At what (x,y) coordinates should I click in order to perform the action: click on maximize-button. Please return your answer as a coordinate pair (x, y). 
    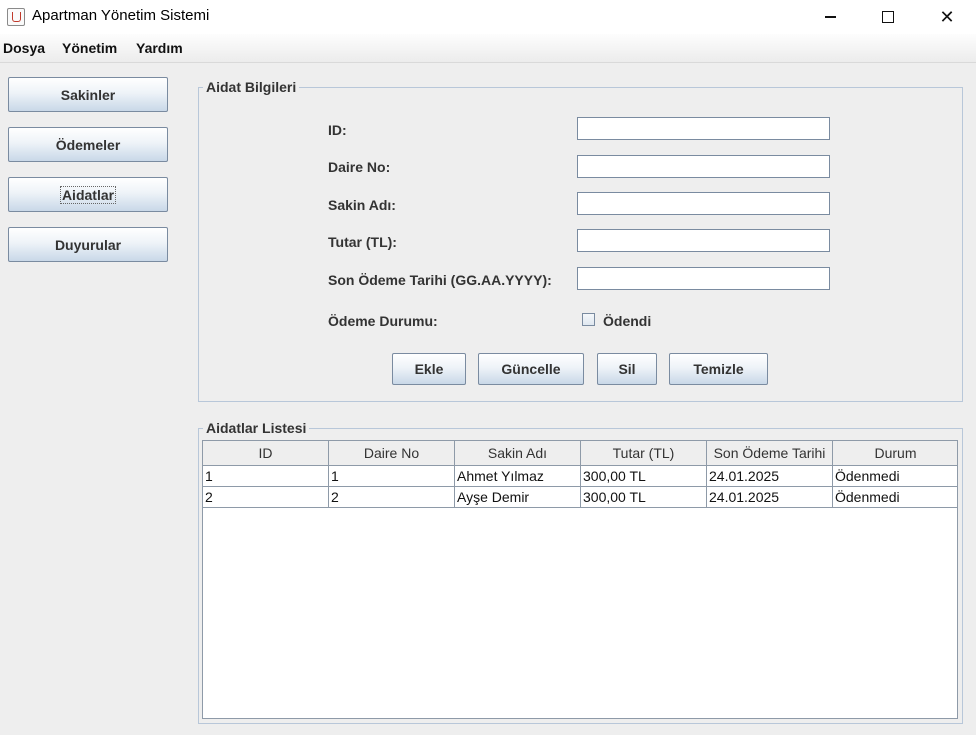
    Looking at the image, I should click on (888, 17).